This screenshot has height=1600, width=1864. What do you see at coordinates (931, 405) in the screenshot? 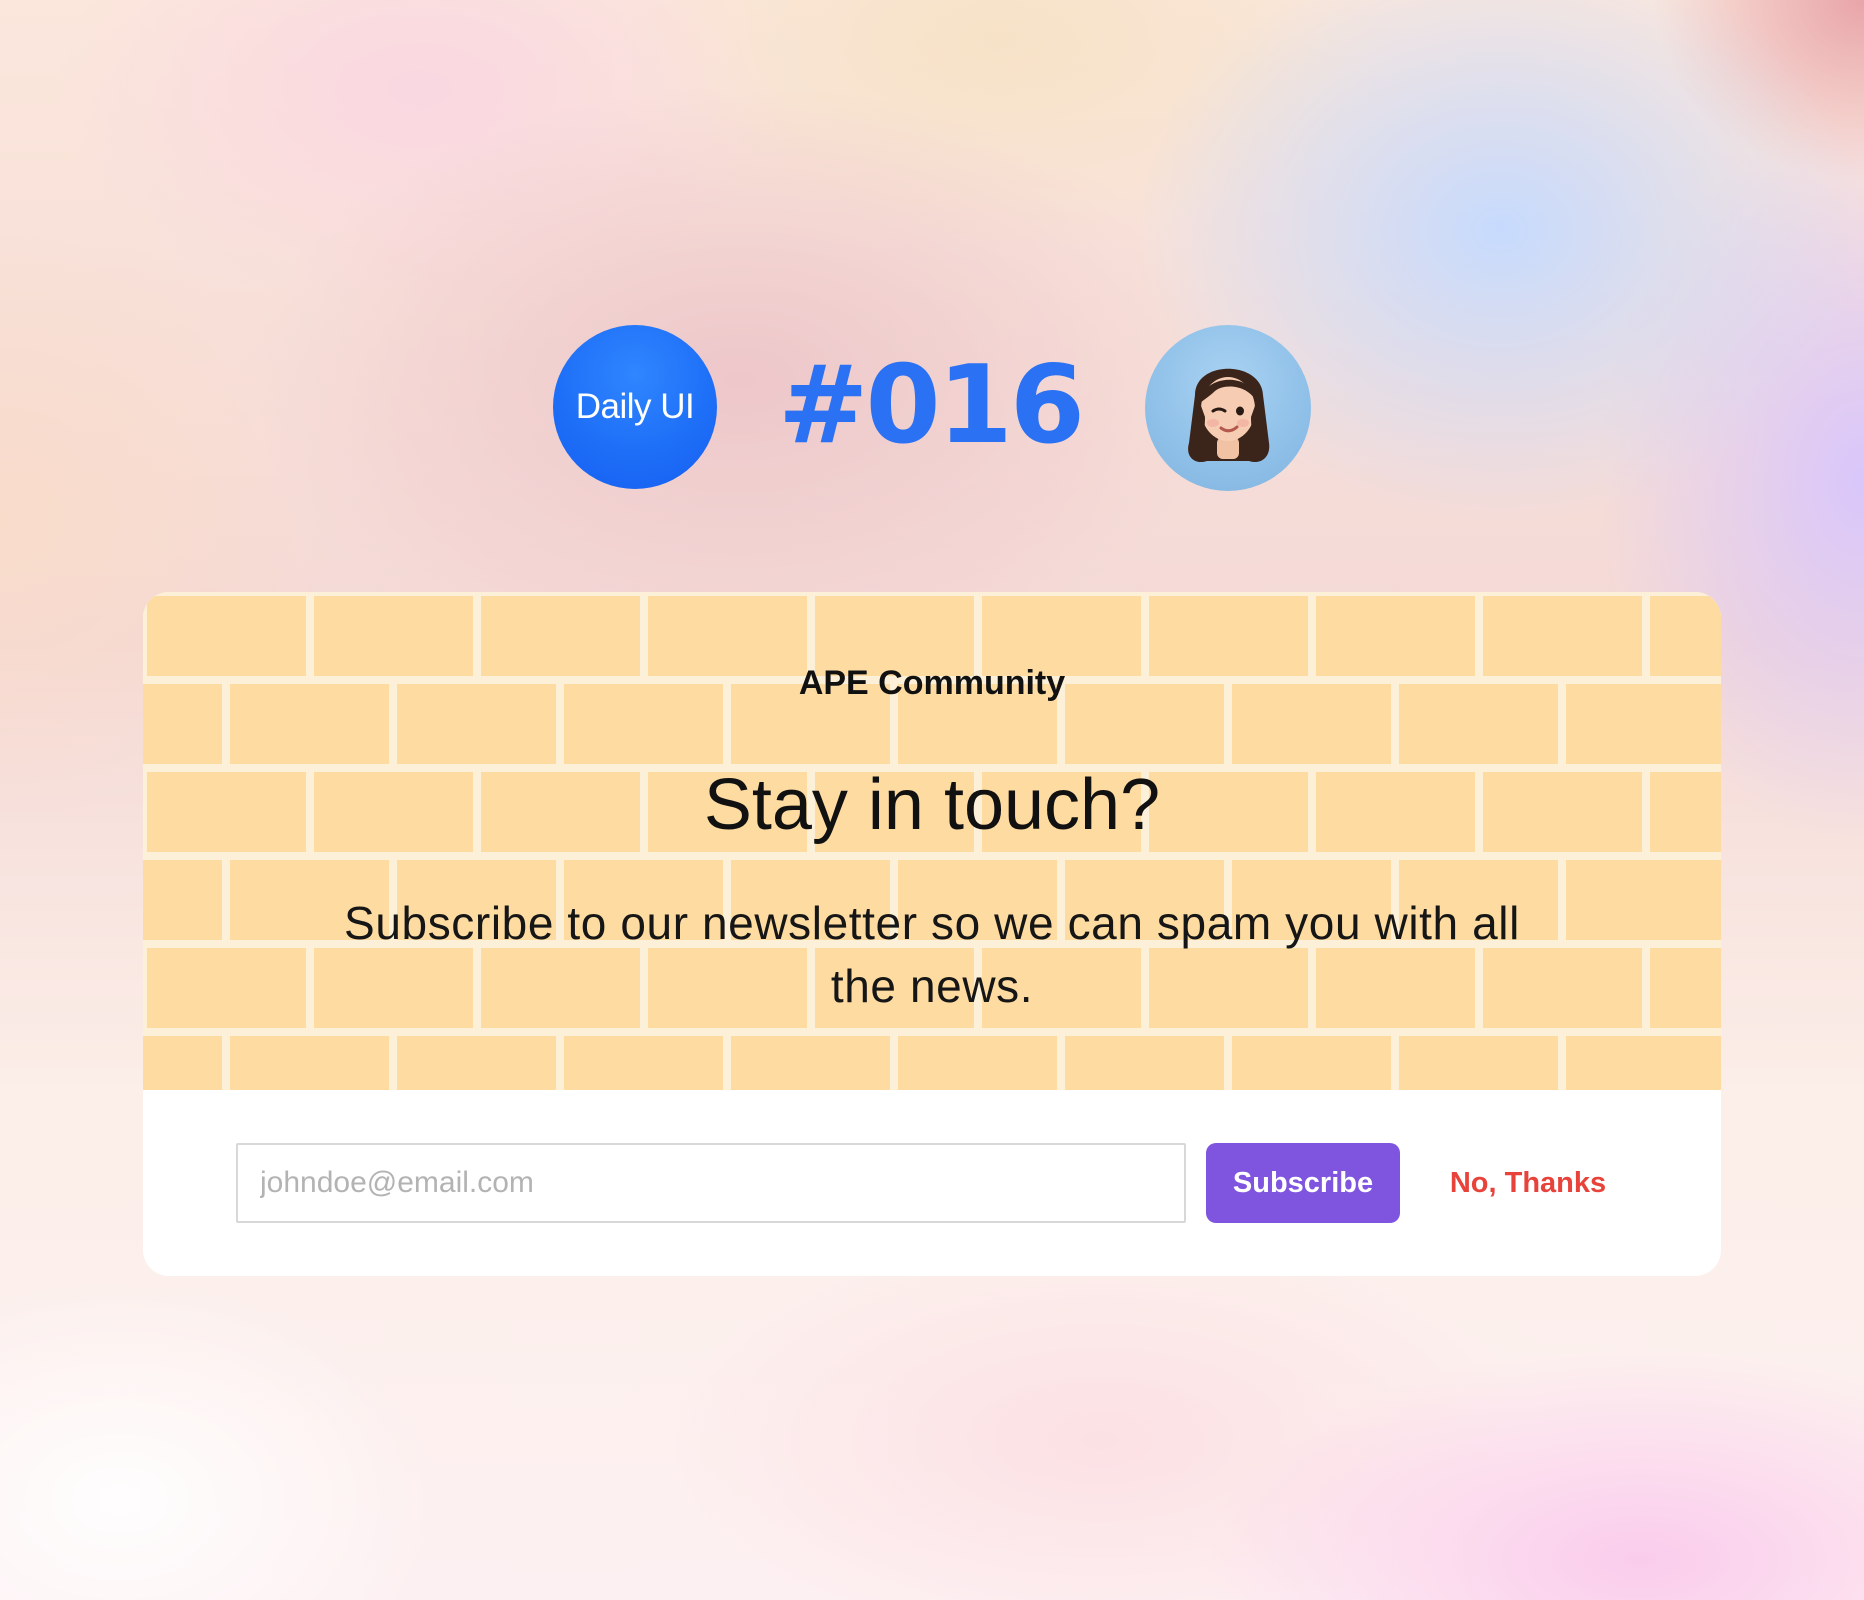
I see `challenge-number: #016` at bounding box center [931, 405].